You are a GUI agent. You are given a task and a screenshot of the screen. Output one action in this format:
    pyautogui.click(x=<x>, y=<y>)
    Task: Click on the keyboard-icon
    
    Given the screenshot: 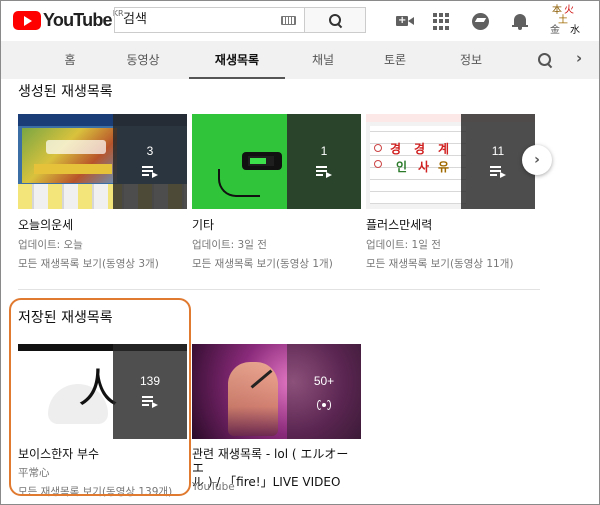 What is the action you would take?
    pyautogui.click(x=288, y=20)
    